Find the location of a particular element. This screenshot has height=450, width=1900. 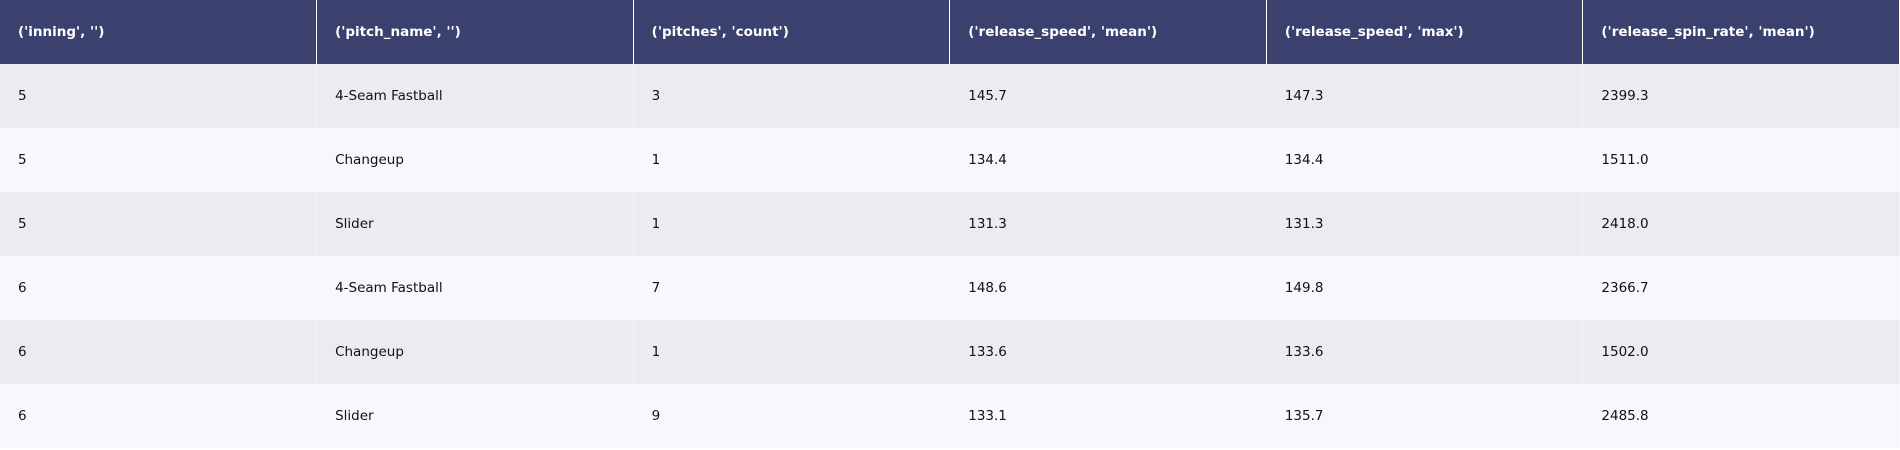

table-row: 6 Changeup 1 133.6 133.6 1502.0 is located at coordinates (950, 352).